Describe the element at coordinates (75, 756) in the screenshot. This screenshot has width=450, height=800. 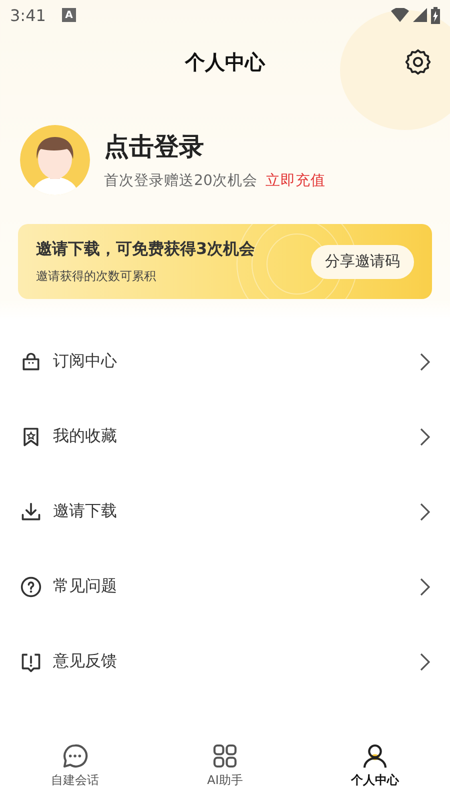
I see `chat-icon` at that location.